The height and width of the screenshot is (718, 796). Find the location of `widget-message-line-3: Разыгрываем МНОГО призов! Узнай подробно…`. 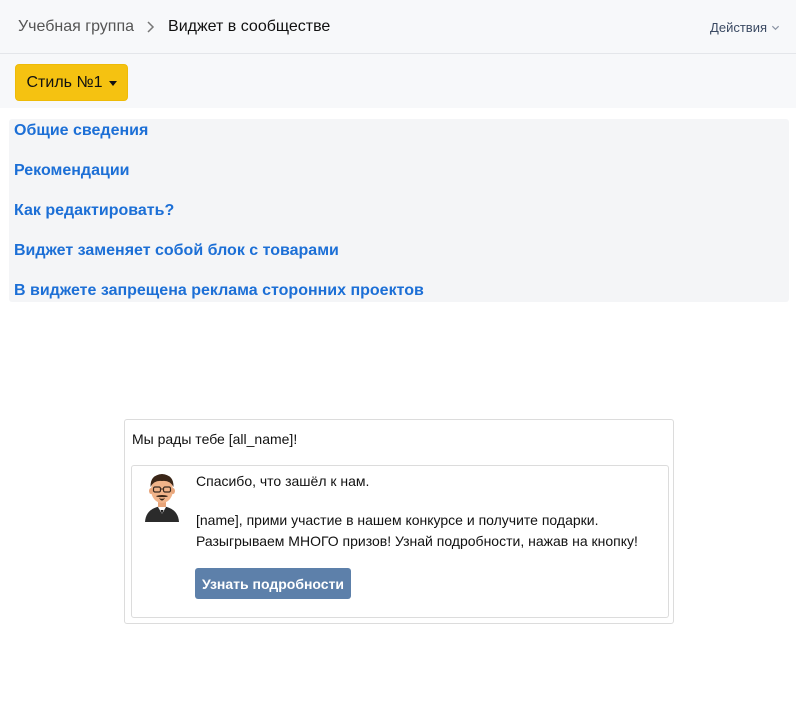

widget-message-line-3: Разыгрываем МНОГО призов! Узнай подробно… is located at coordinates (417, 541).